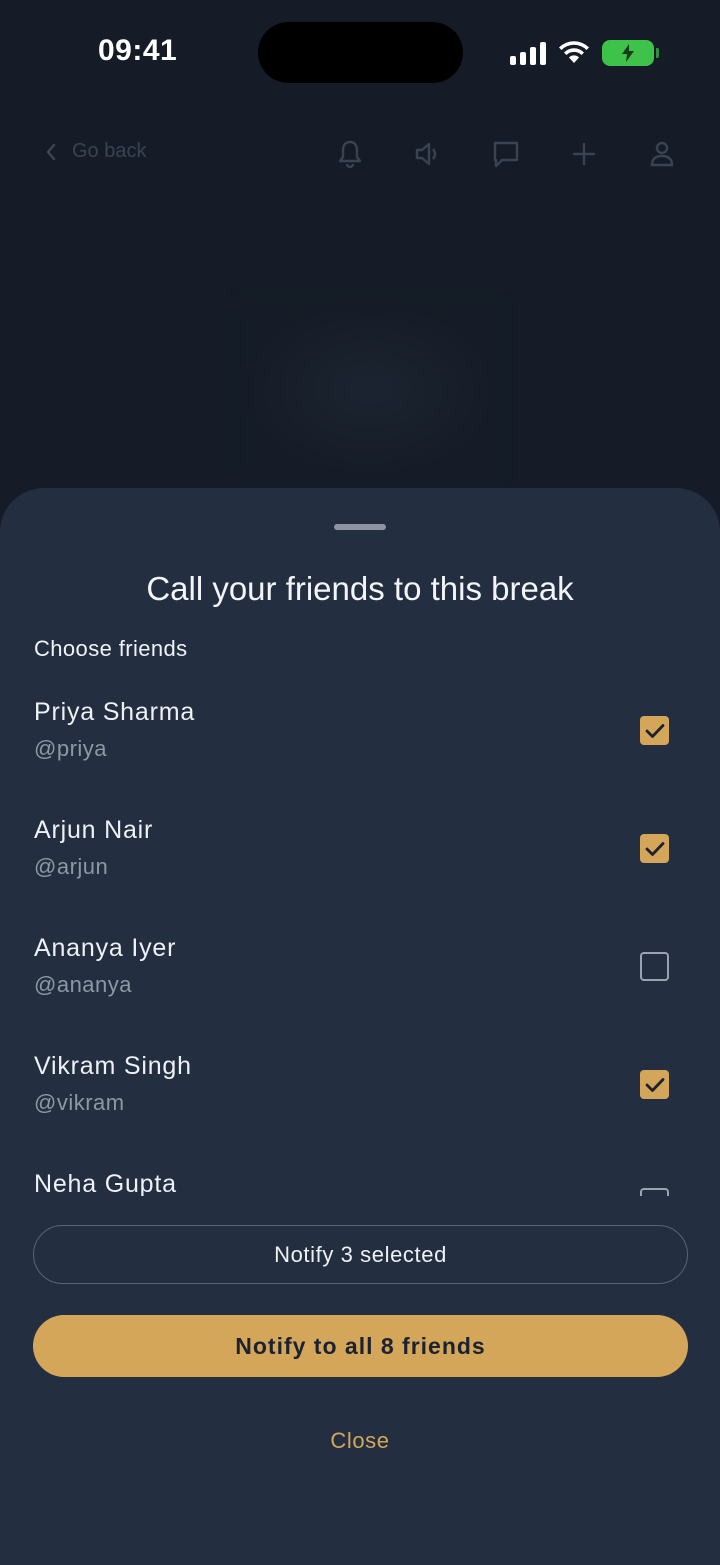 The image size is (720, 1565). Describe the element at coordinates (350, 154) in the screenshot. I see `bell-icon` at that location.